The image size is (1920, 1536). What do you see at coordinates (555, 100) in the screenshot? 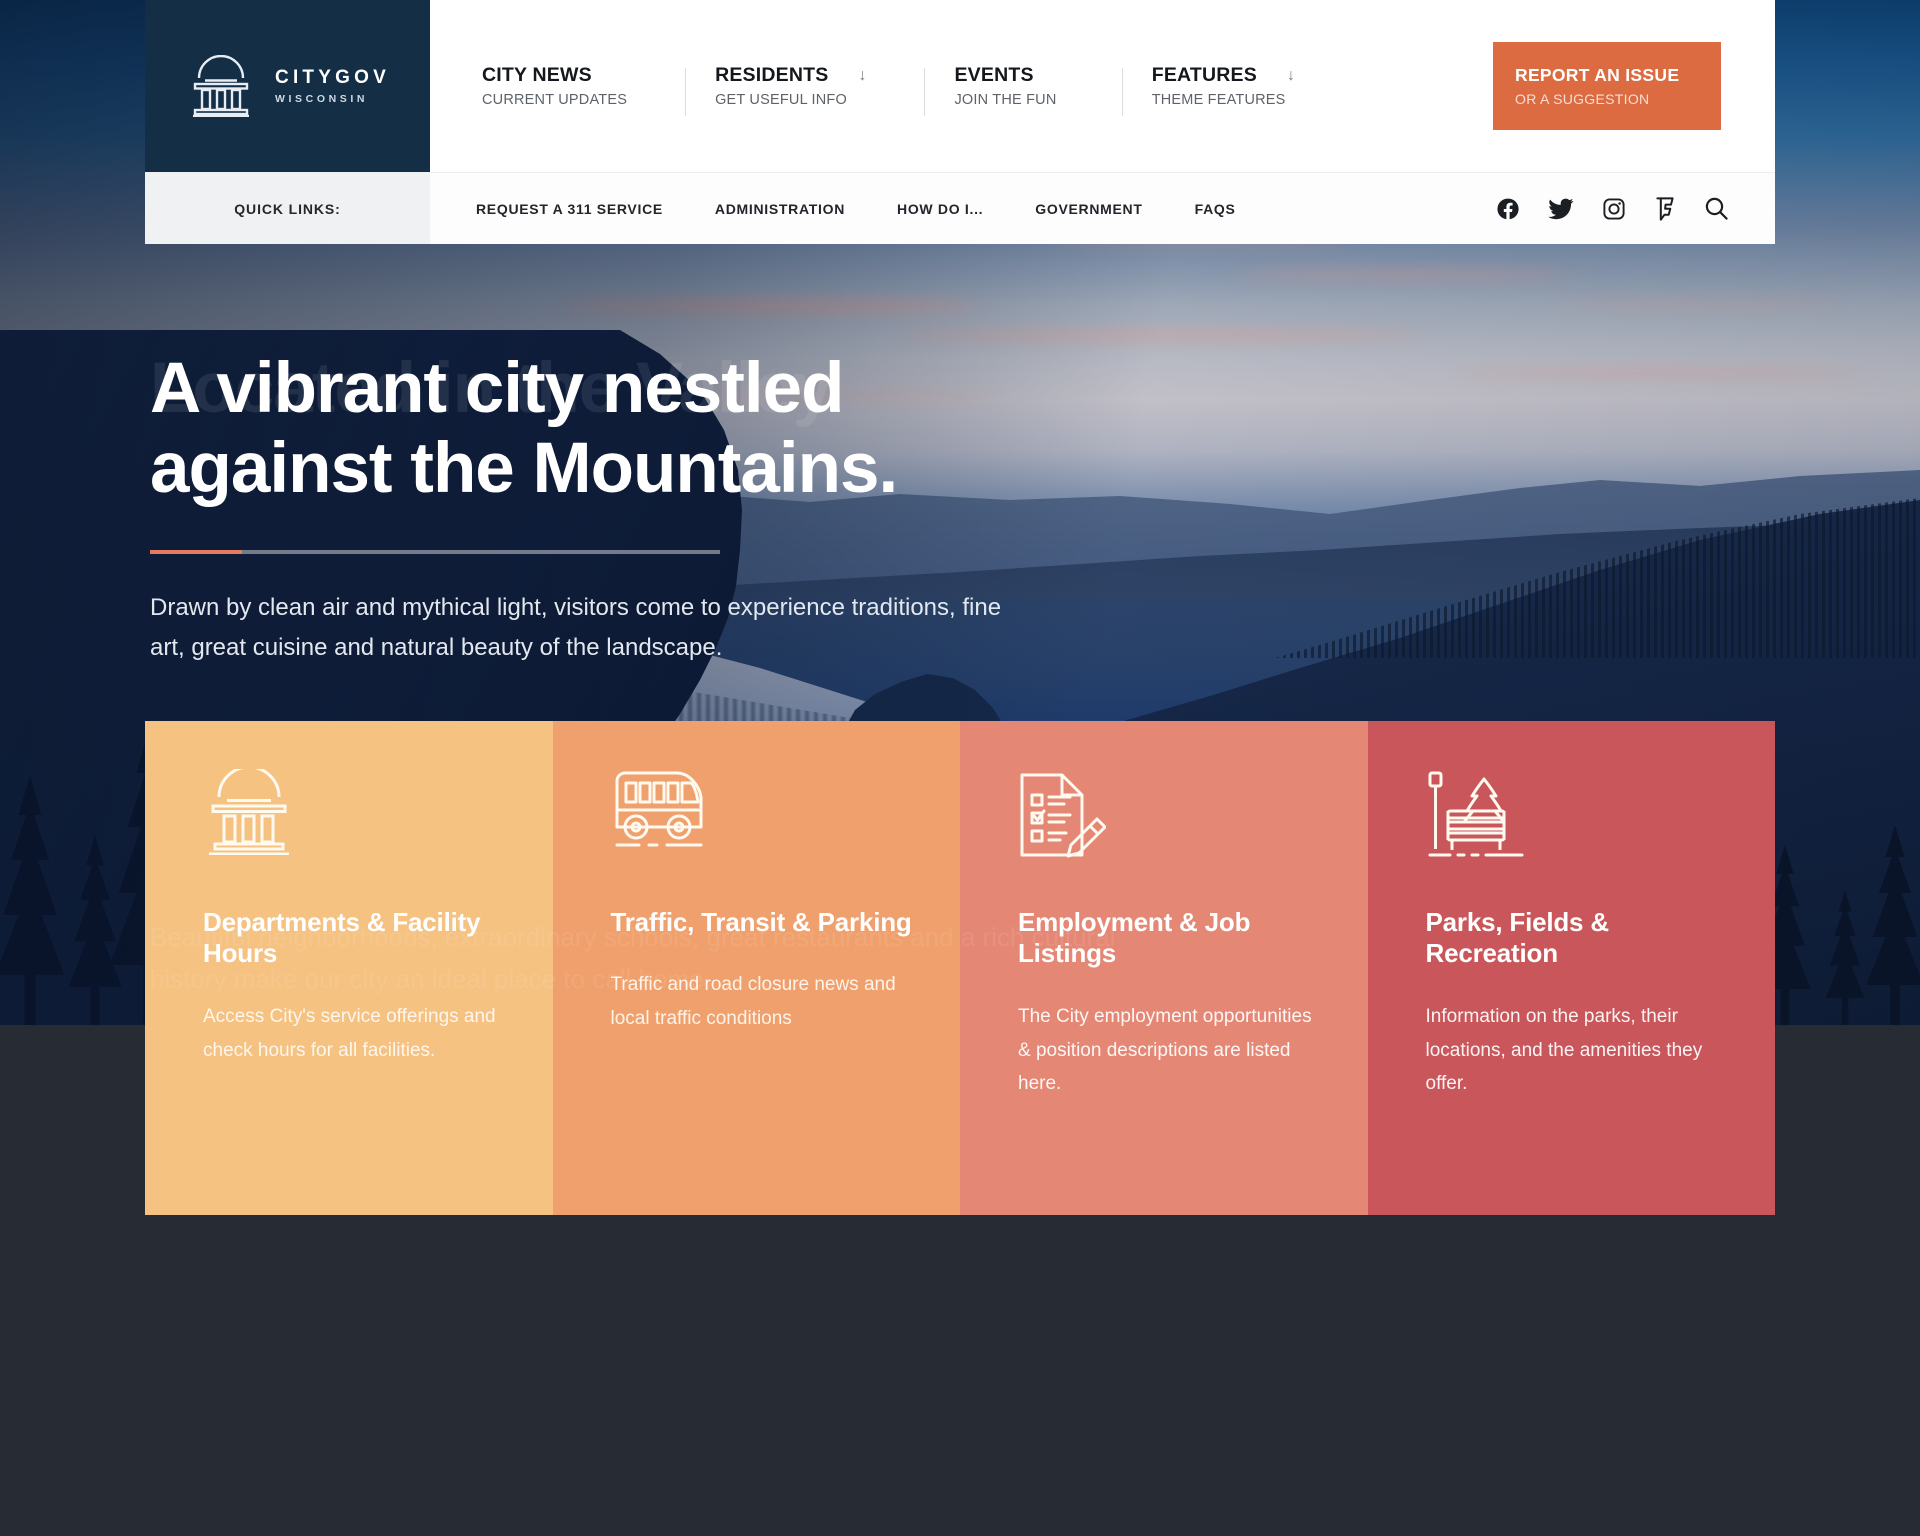
I see `nav-subtitle: CURRENT UPDATES` at bounding box center [555, 100].